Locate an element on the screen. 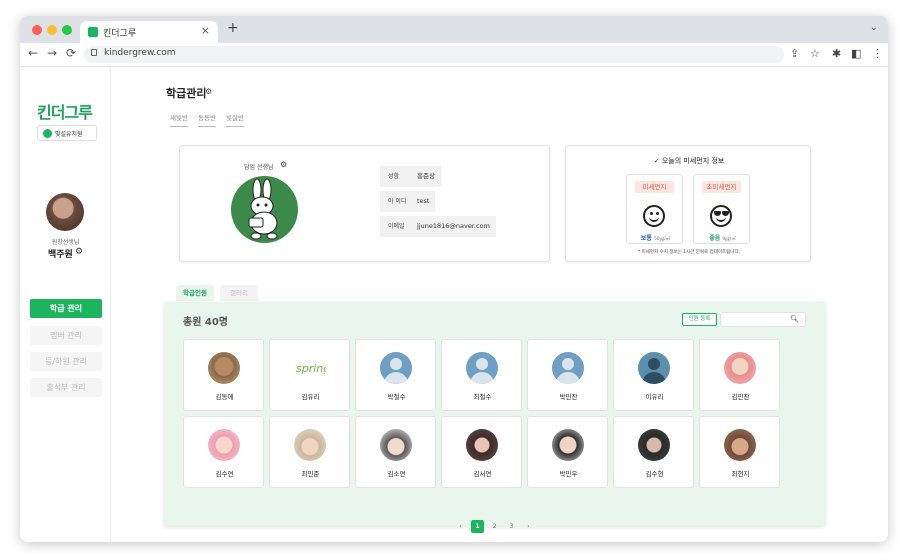  member-name: 김동에 is located at coordinates (224, 397).